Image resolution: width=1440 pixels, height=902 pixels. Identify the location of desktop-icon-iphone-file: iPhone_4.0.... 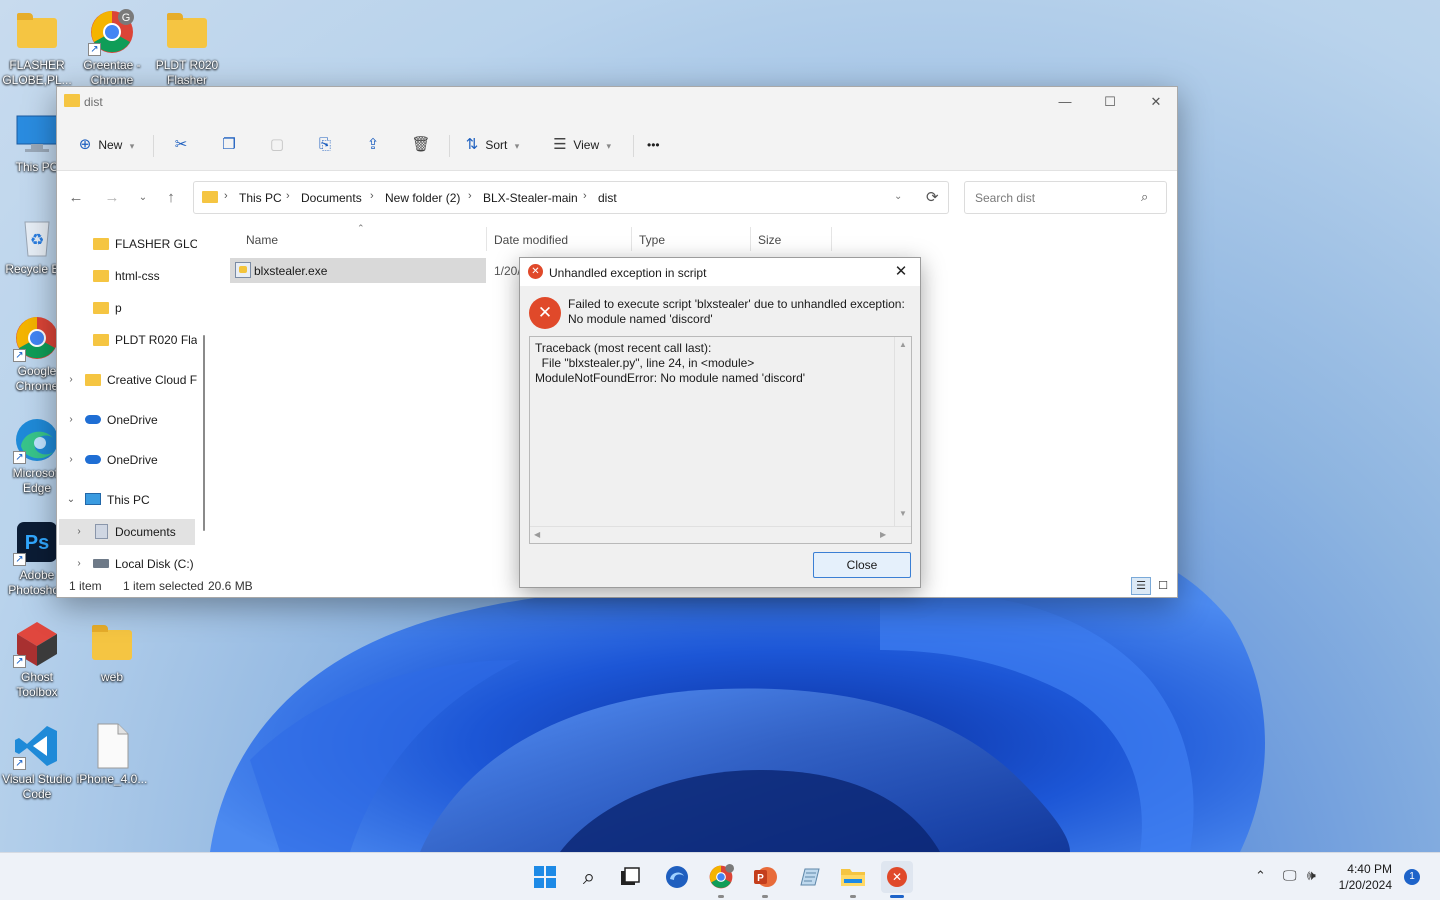
(112, 754).